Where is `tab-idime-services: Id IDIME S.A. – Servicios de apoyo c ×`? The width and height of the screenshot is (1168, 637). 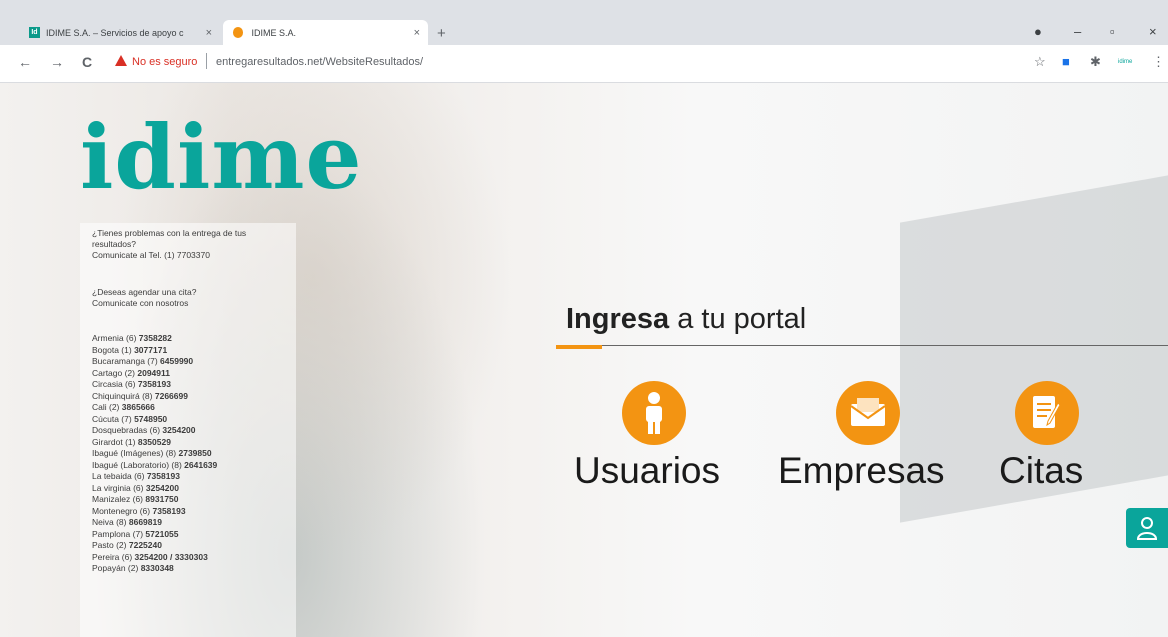 tab-idime-services: Id IDIME S.A. – Servicios de apoyo c × is located at coordinates (122, 32).